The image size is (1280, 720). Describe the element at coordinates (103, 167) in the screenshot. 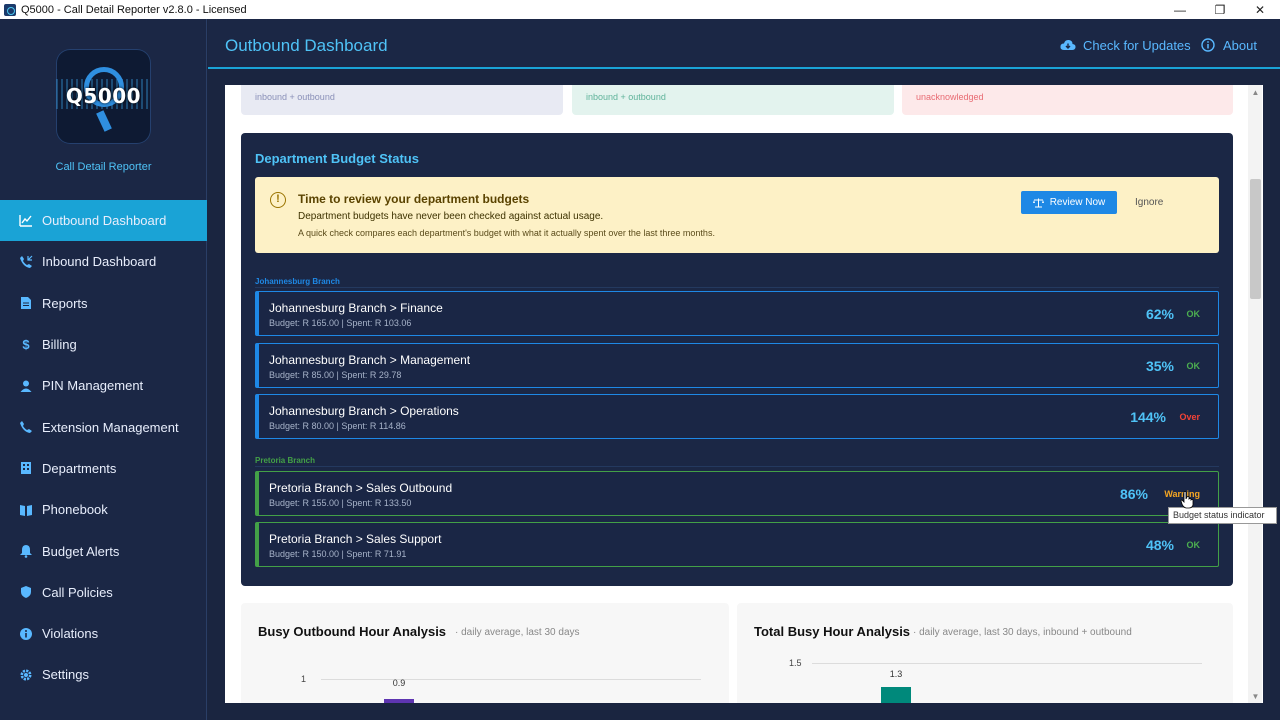

I see `app-subtitle: Call Detail Reporter` at that location.